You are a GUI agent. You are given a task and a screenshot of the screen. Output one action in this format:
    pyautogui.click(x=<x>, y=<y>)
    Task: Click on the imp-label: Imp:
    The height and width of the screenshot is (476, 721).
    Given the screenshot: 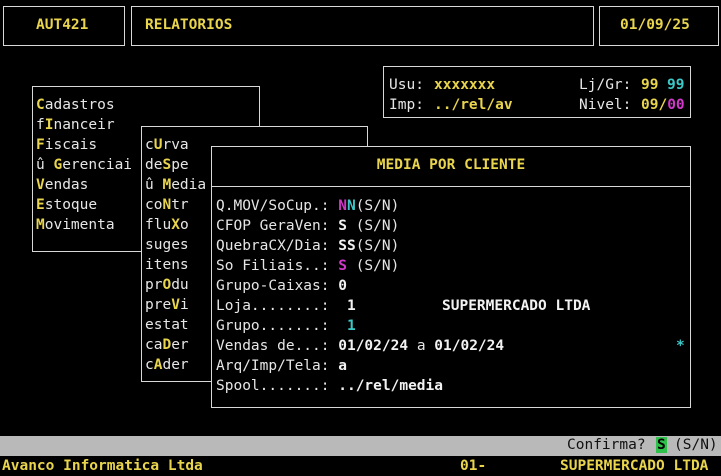 What is the action you would take?
    pyautogui.click(x=406, y=105)
    